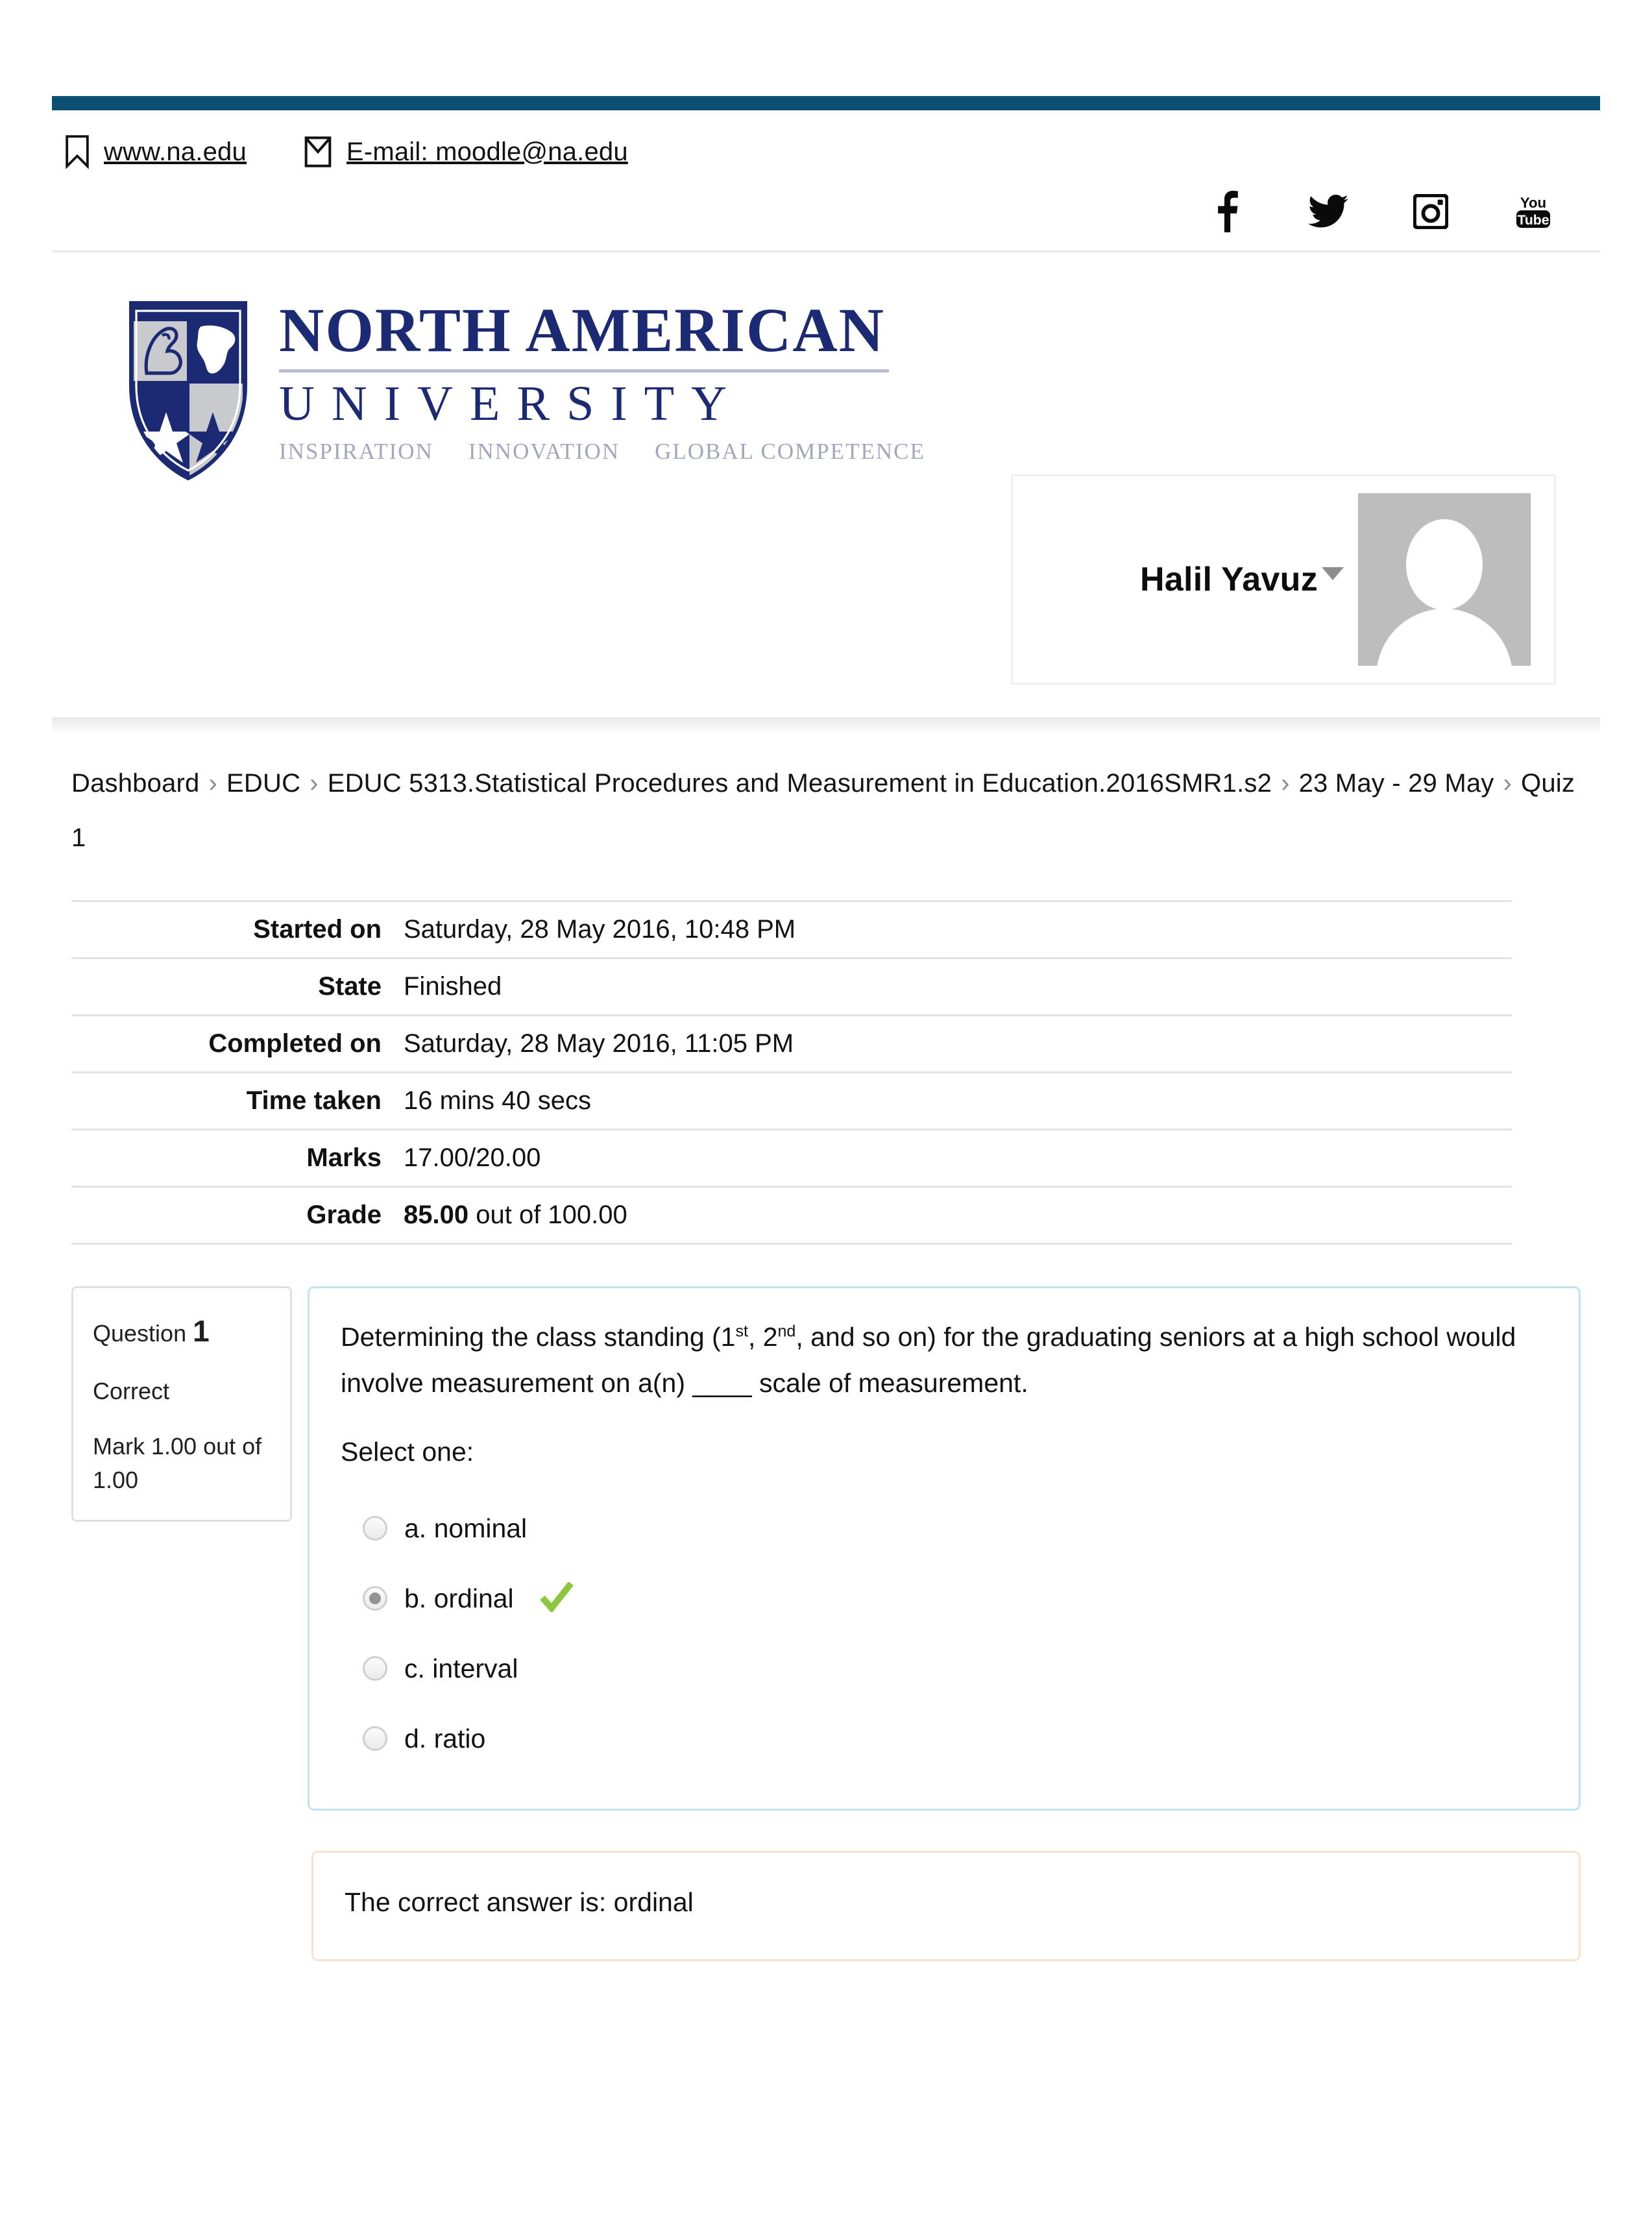 This screenshot has height=2235, width=1652. I want to click on twitter-icon, so click(1328, 212).